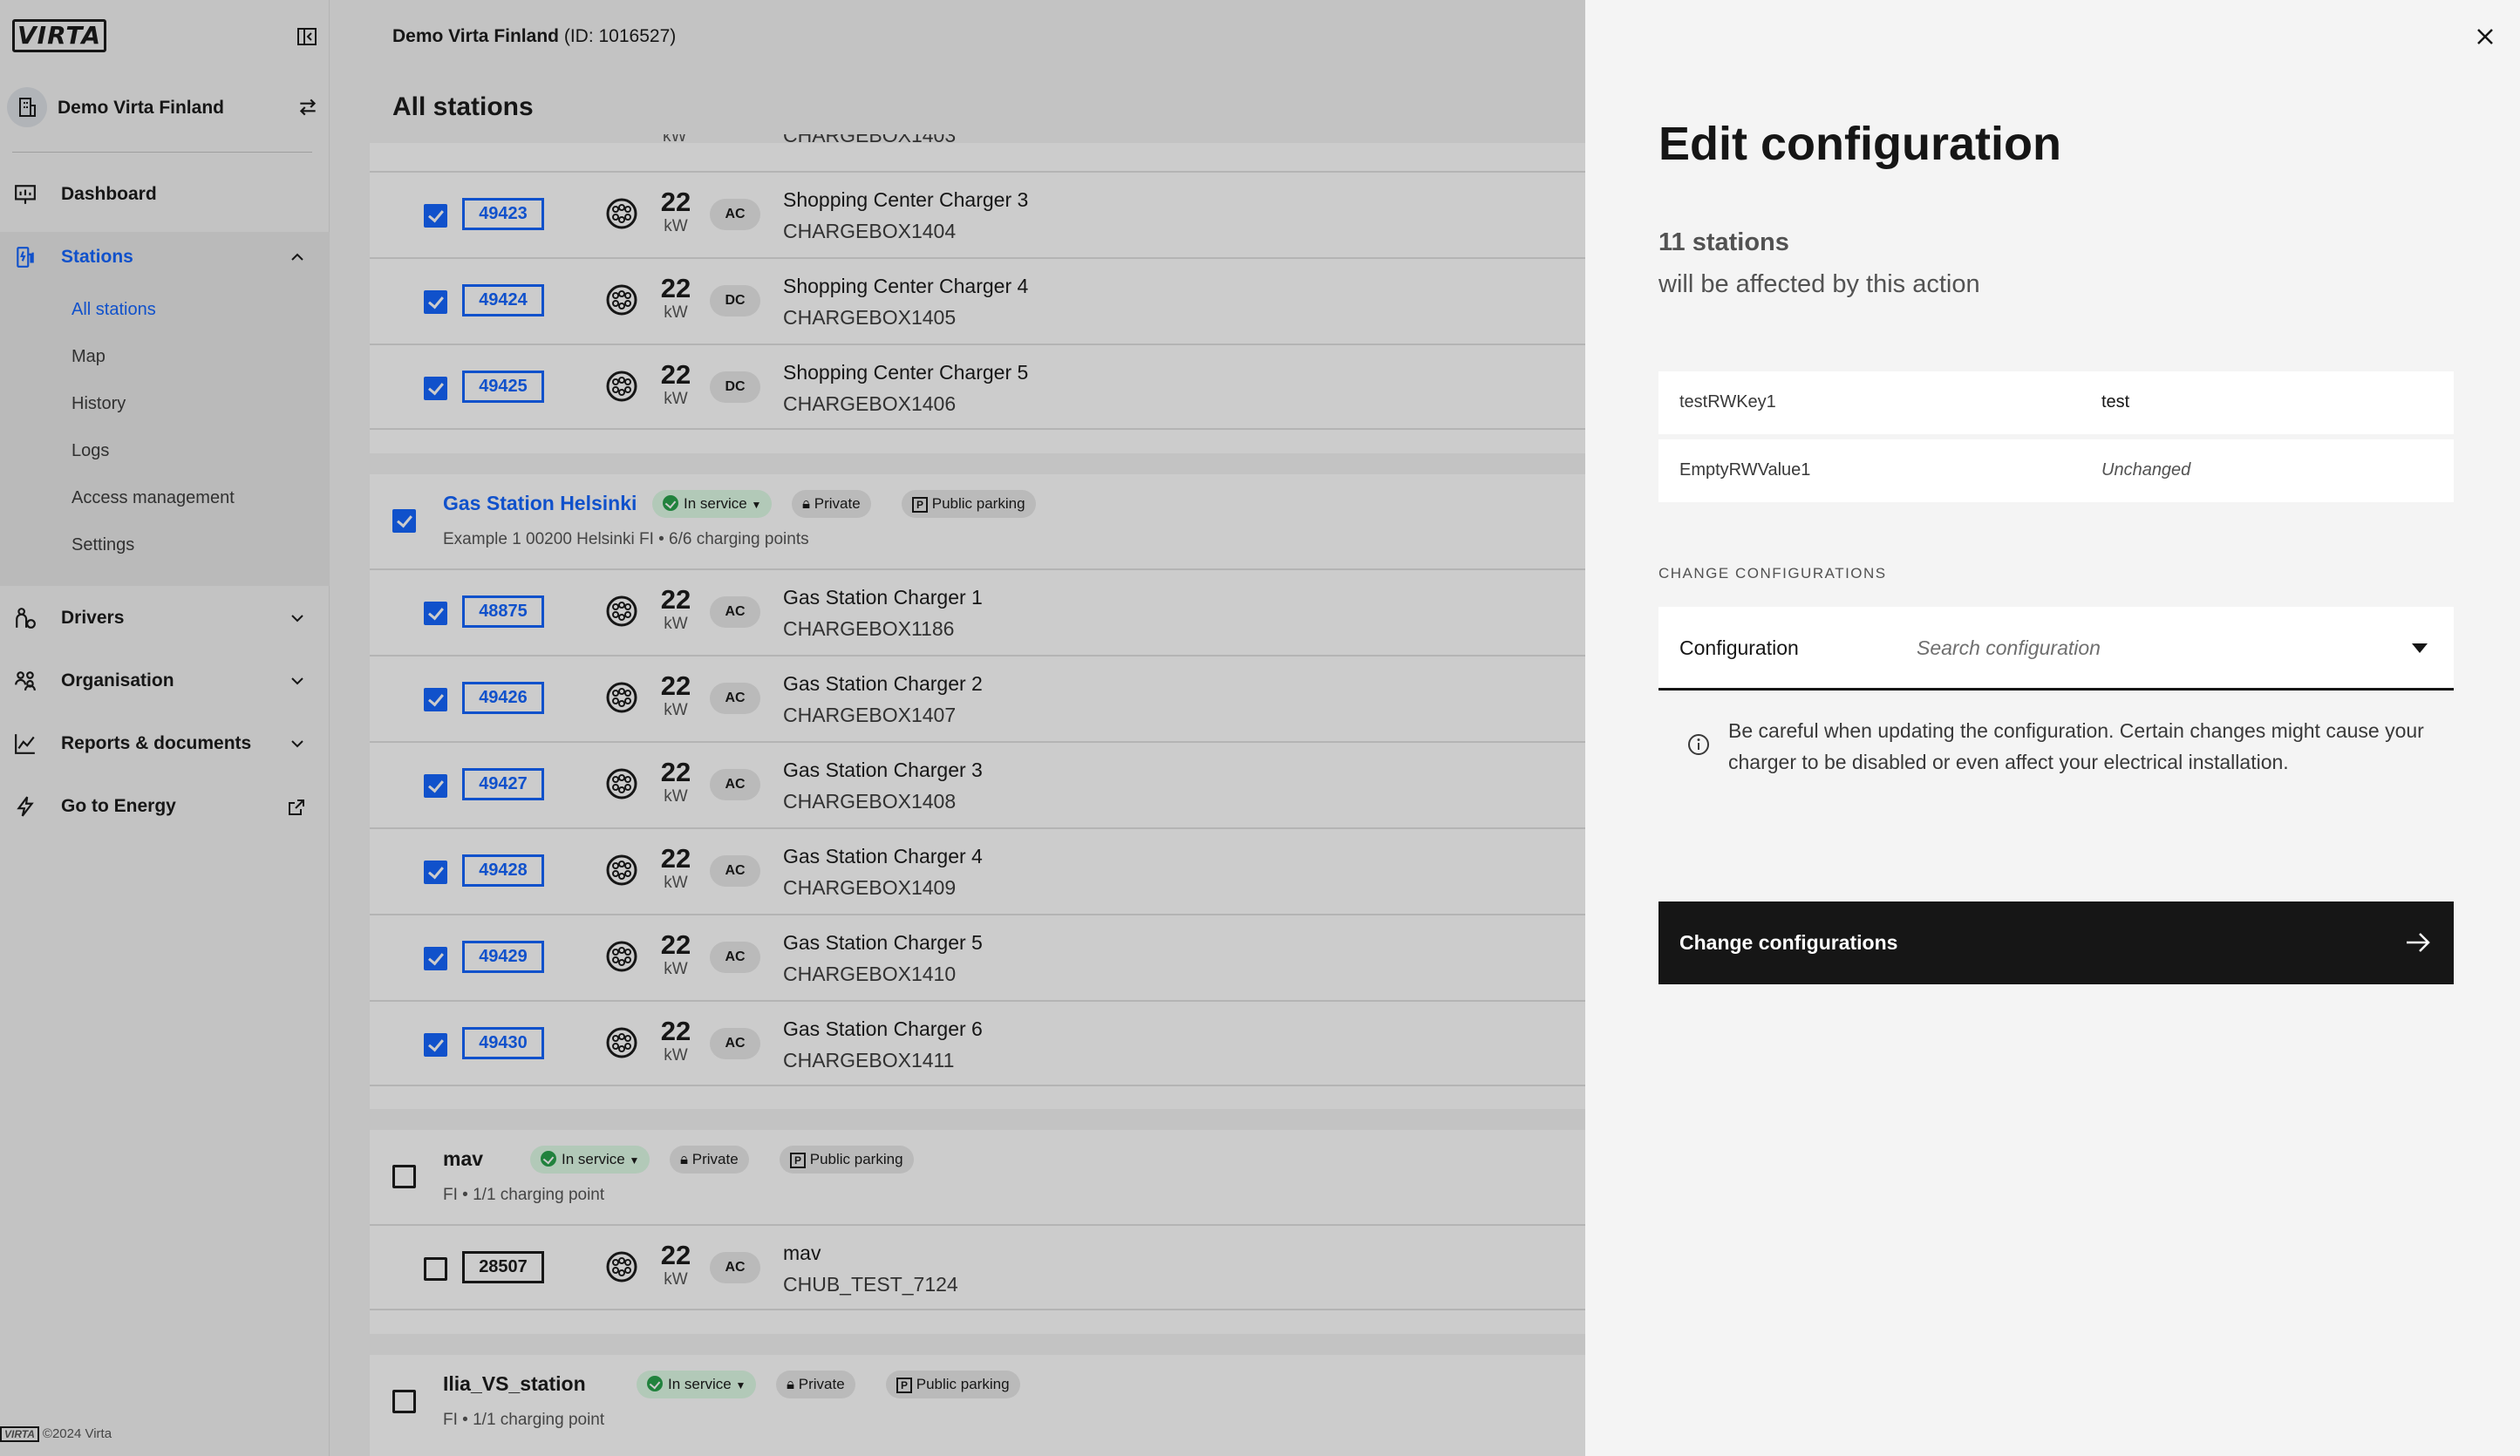 This screenshot has width=2520, height=1456. What do you see at coordinates (2146, 470) in the screenshot?
I see `config-value: Unchanged` at bounding box center [2146, 470].